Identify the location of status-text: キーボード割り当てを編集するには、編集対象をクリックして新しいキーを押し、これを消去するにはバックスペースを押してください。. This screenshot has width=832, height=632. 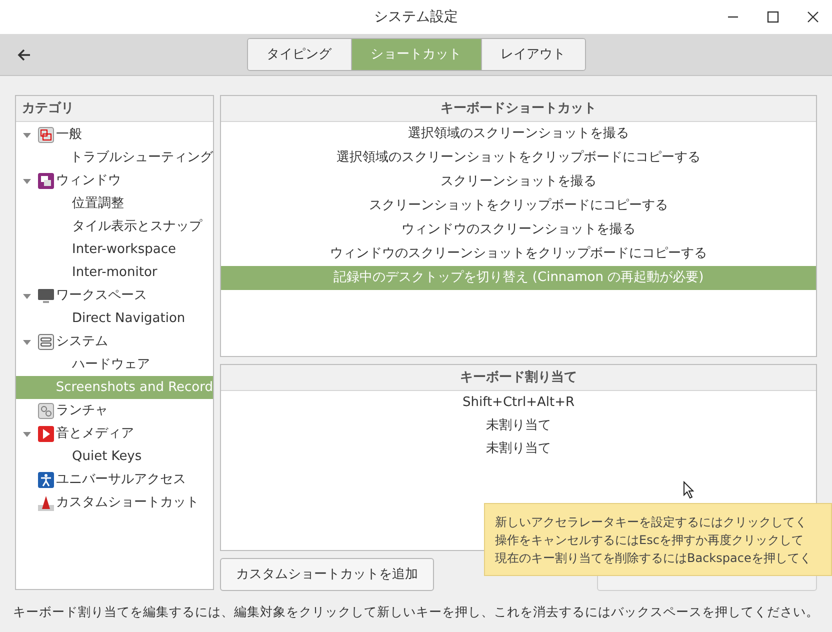
(416, 611).